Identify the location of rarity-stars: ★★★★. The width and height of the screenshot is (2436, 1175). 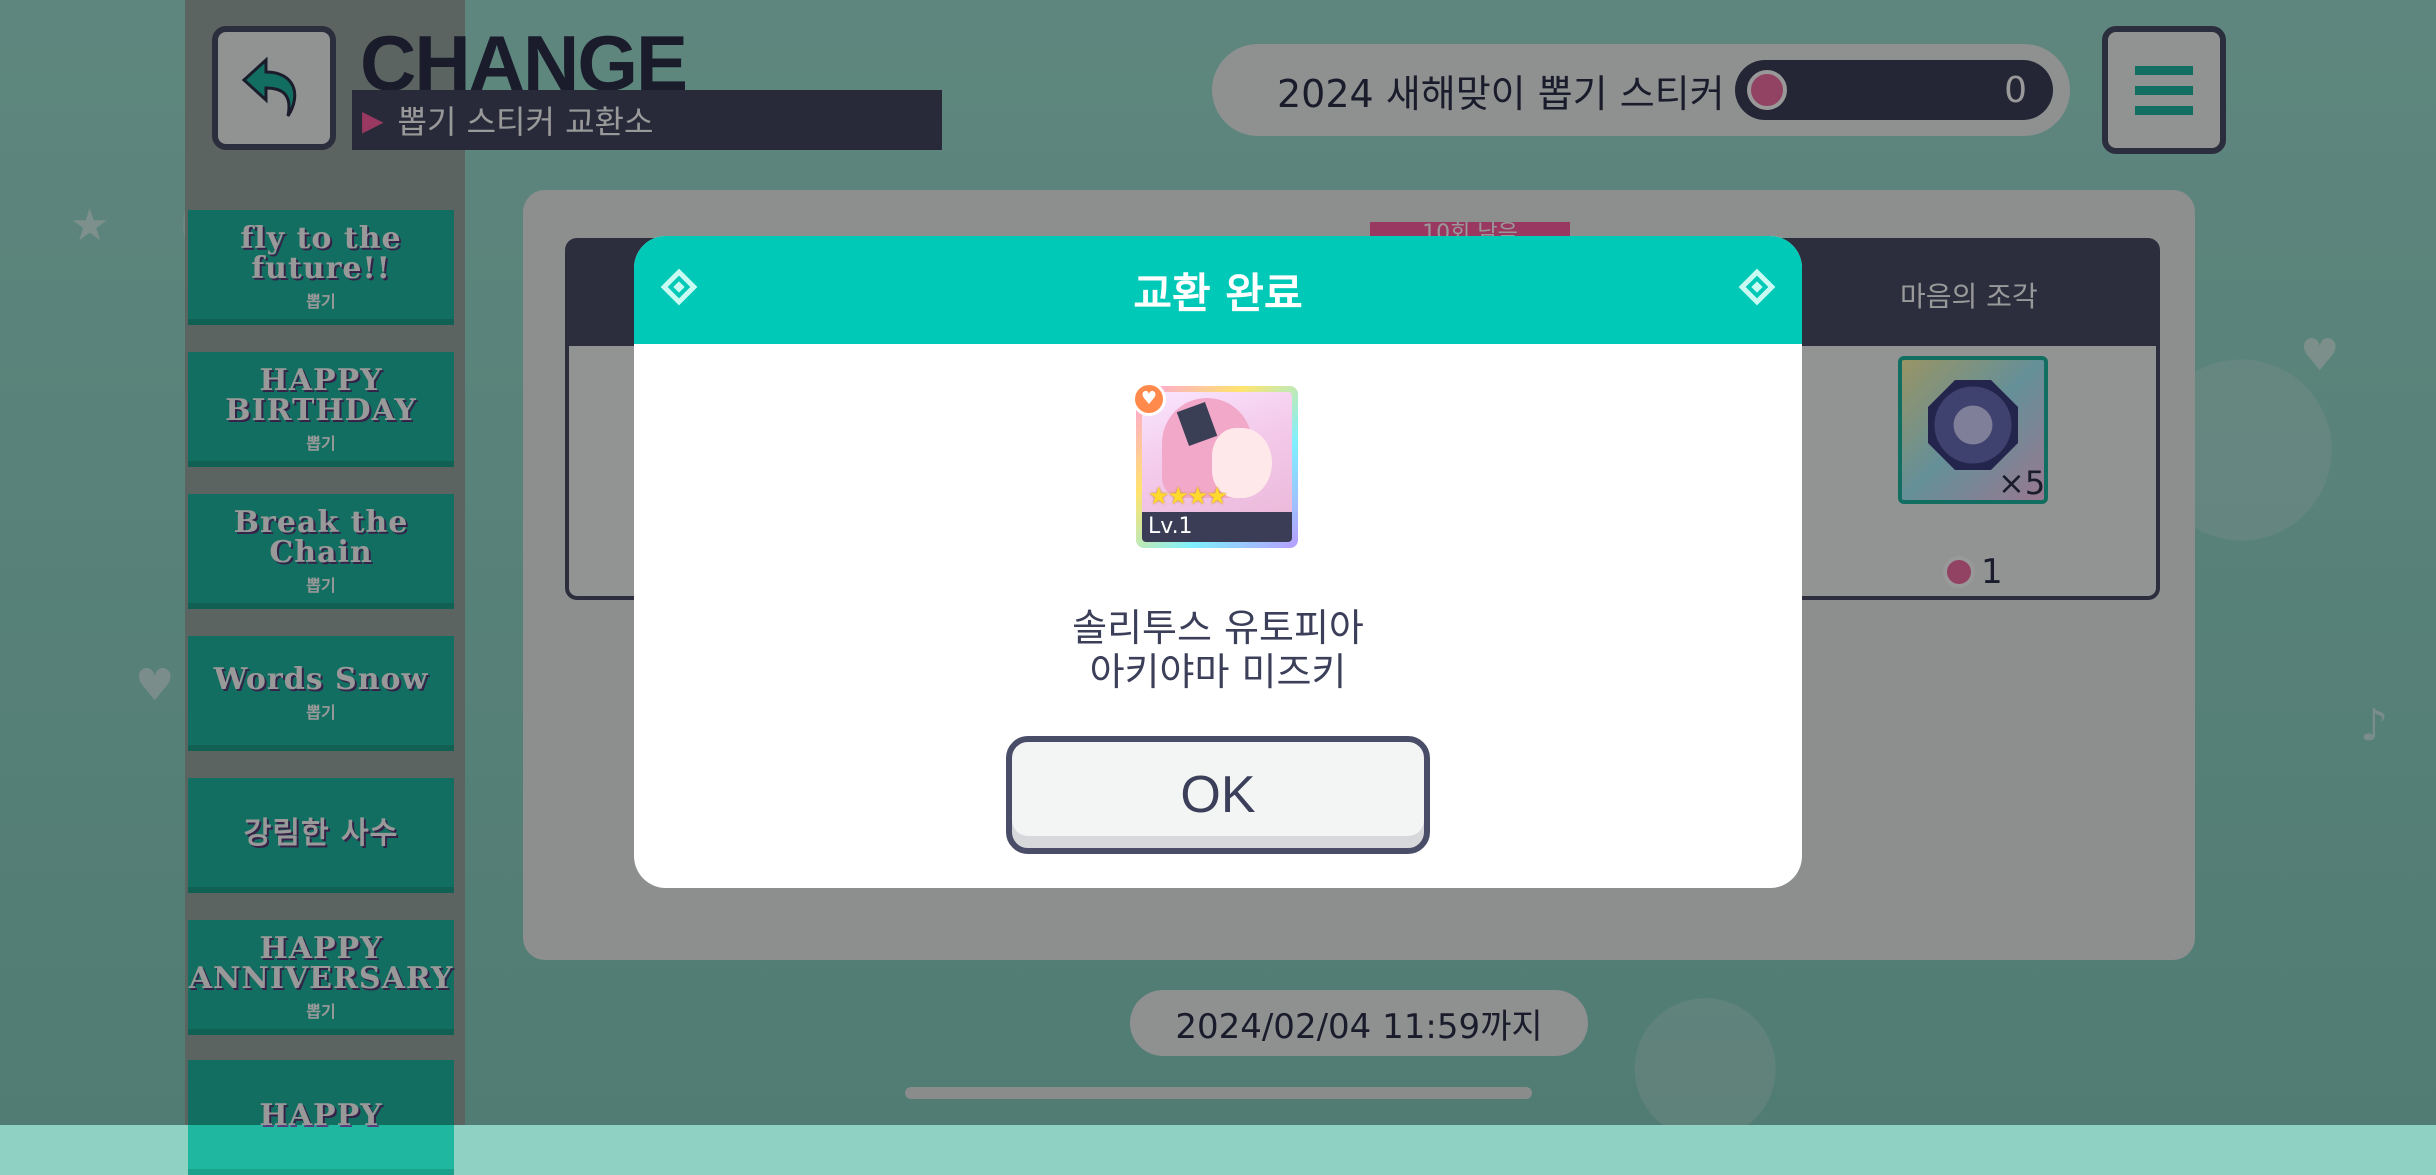
(1188, 496).